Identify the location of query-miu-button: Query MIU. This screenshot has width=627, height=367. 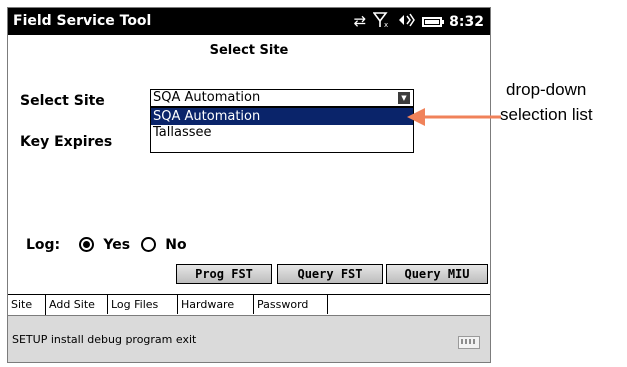
(437, 274).